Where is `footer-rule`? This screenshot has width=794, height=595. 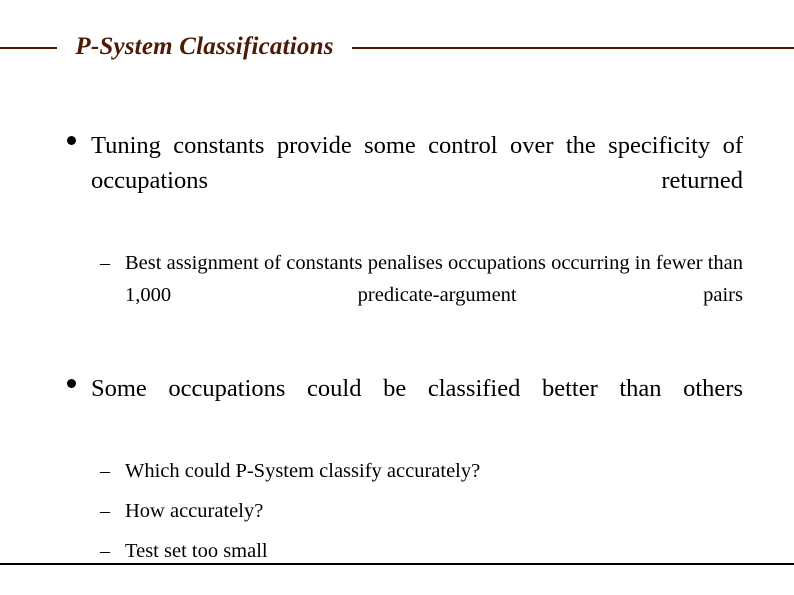
footer-rule is located at coordinates (397, 564).